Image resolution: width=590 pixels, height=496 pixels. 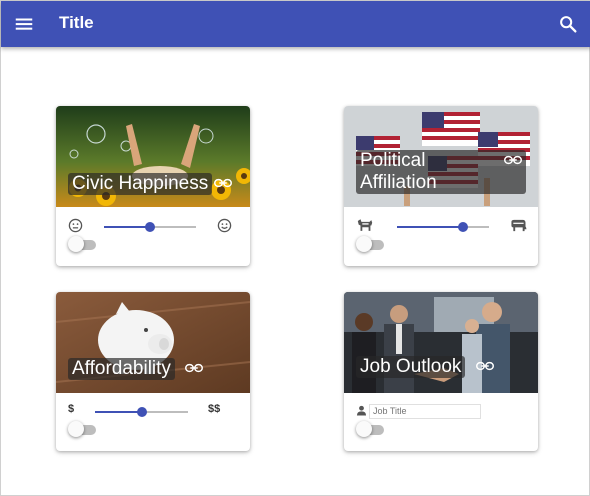 What do you see at coordinates (393, 160) in the screenshot?
I see `card-title-line1: Political` at bounding box center [393, 160].